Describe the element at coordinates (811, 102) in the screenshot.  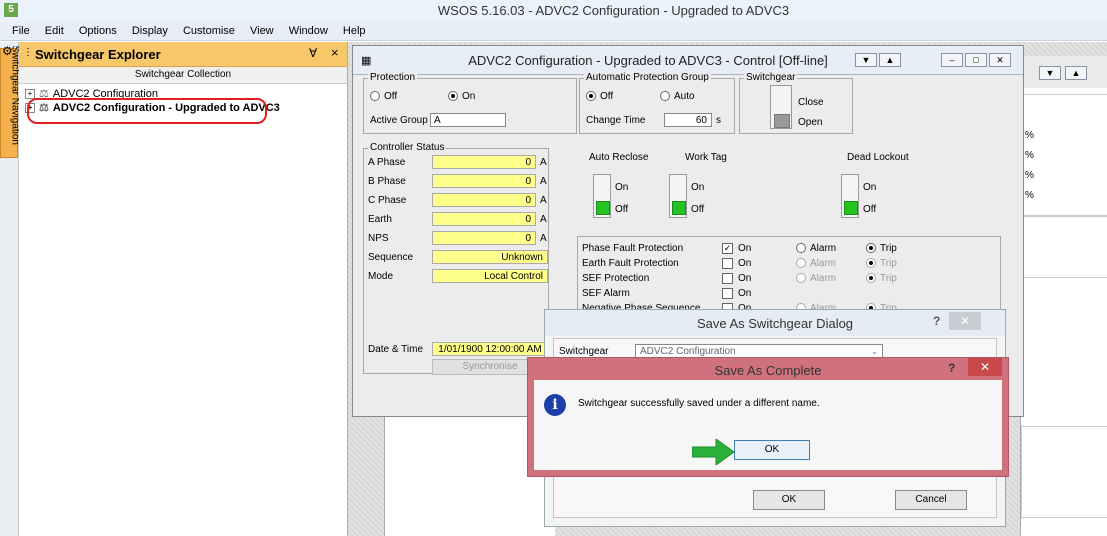
I see `close-label: Close` at that location.